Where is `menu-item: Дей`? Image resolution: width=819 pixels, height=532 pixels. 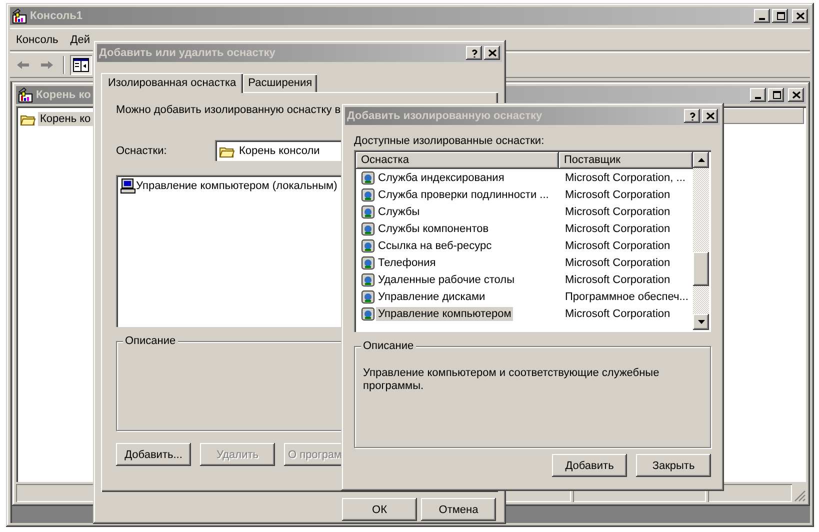
menu-item: Дей is located at coordinates (80, 40).